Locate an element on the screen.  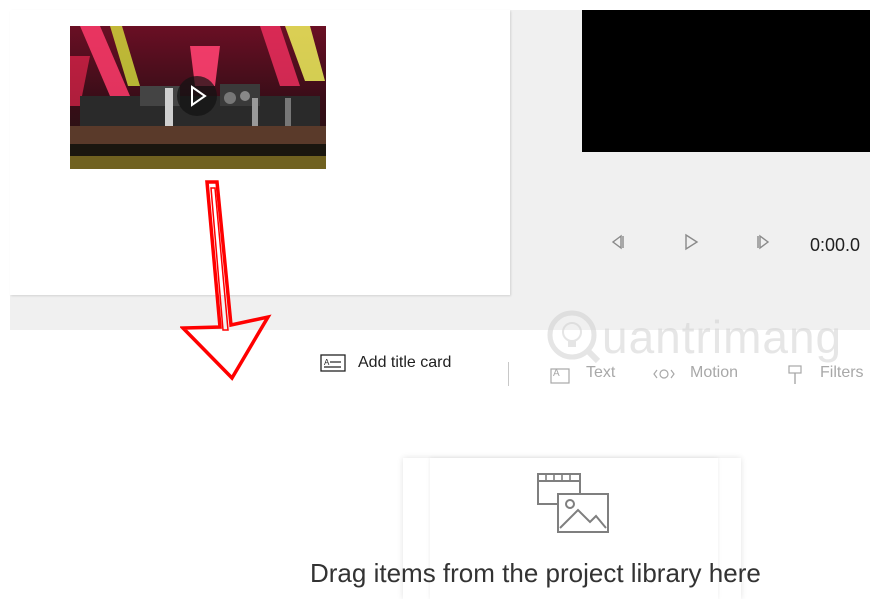
text-label: Text is located at coordinates (601, 372).